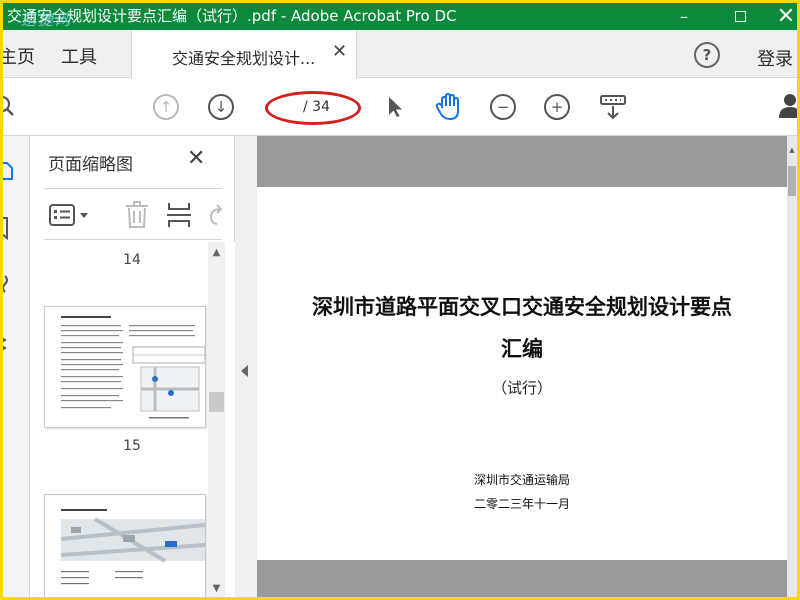 The height and width of the screenshot is (600, 800). I want to click on left-navigation-pane, so click(16, 366).